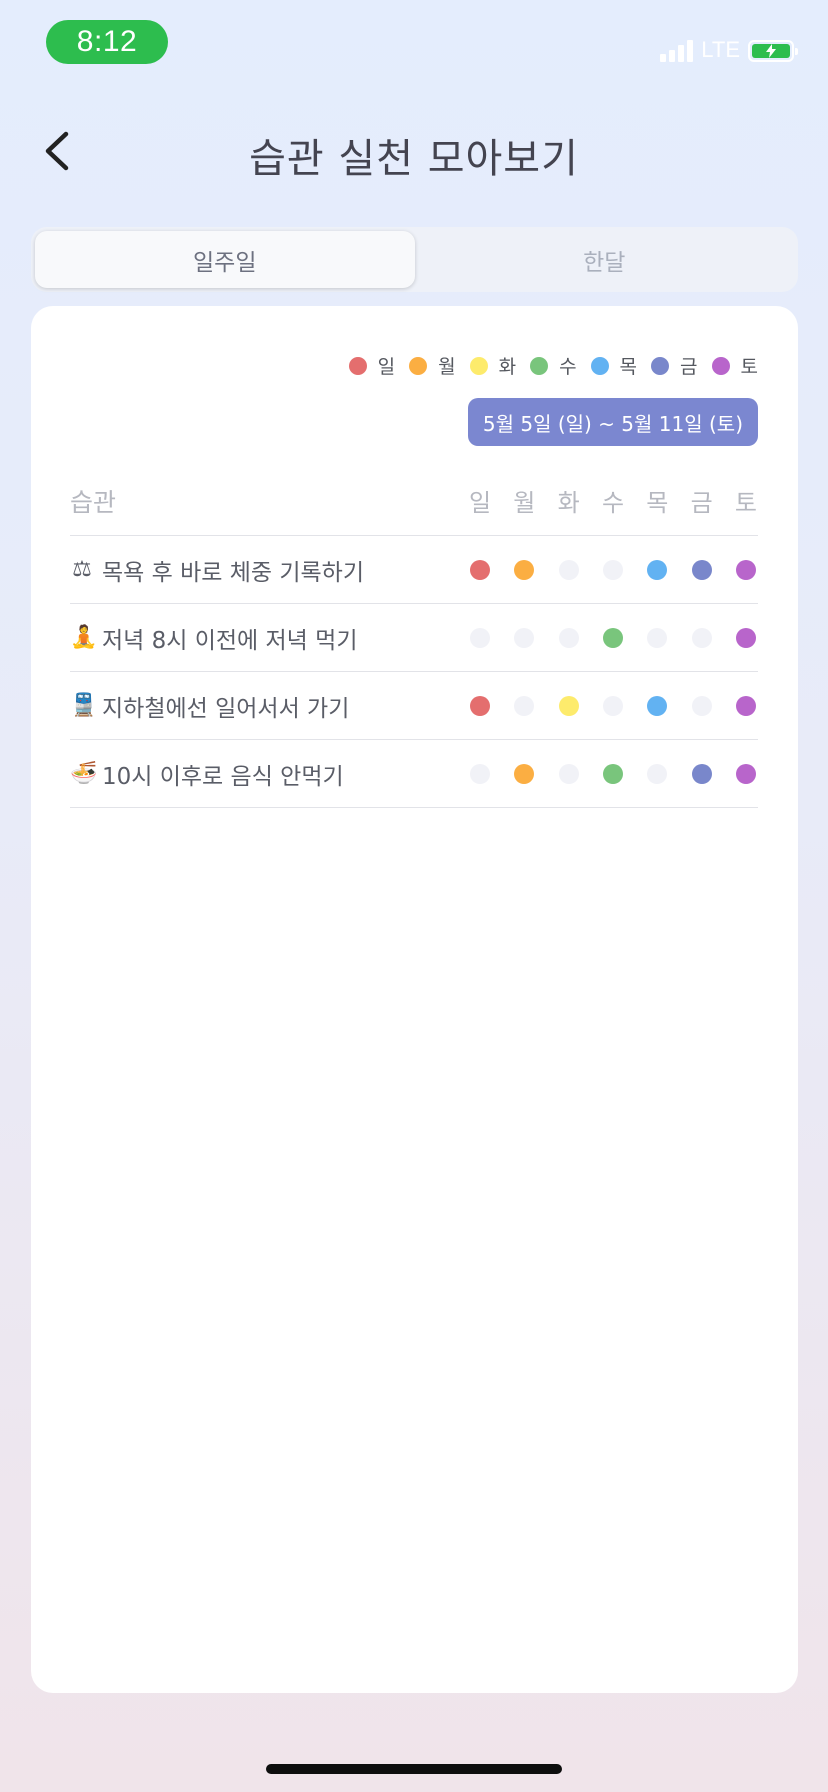  I want to click on habit-name: 🍜 10시 이후로 음식 안먹기, so click(269, 774).